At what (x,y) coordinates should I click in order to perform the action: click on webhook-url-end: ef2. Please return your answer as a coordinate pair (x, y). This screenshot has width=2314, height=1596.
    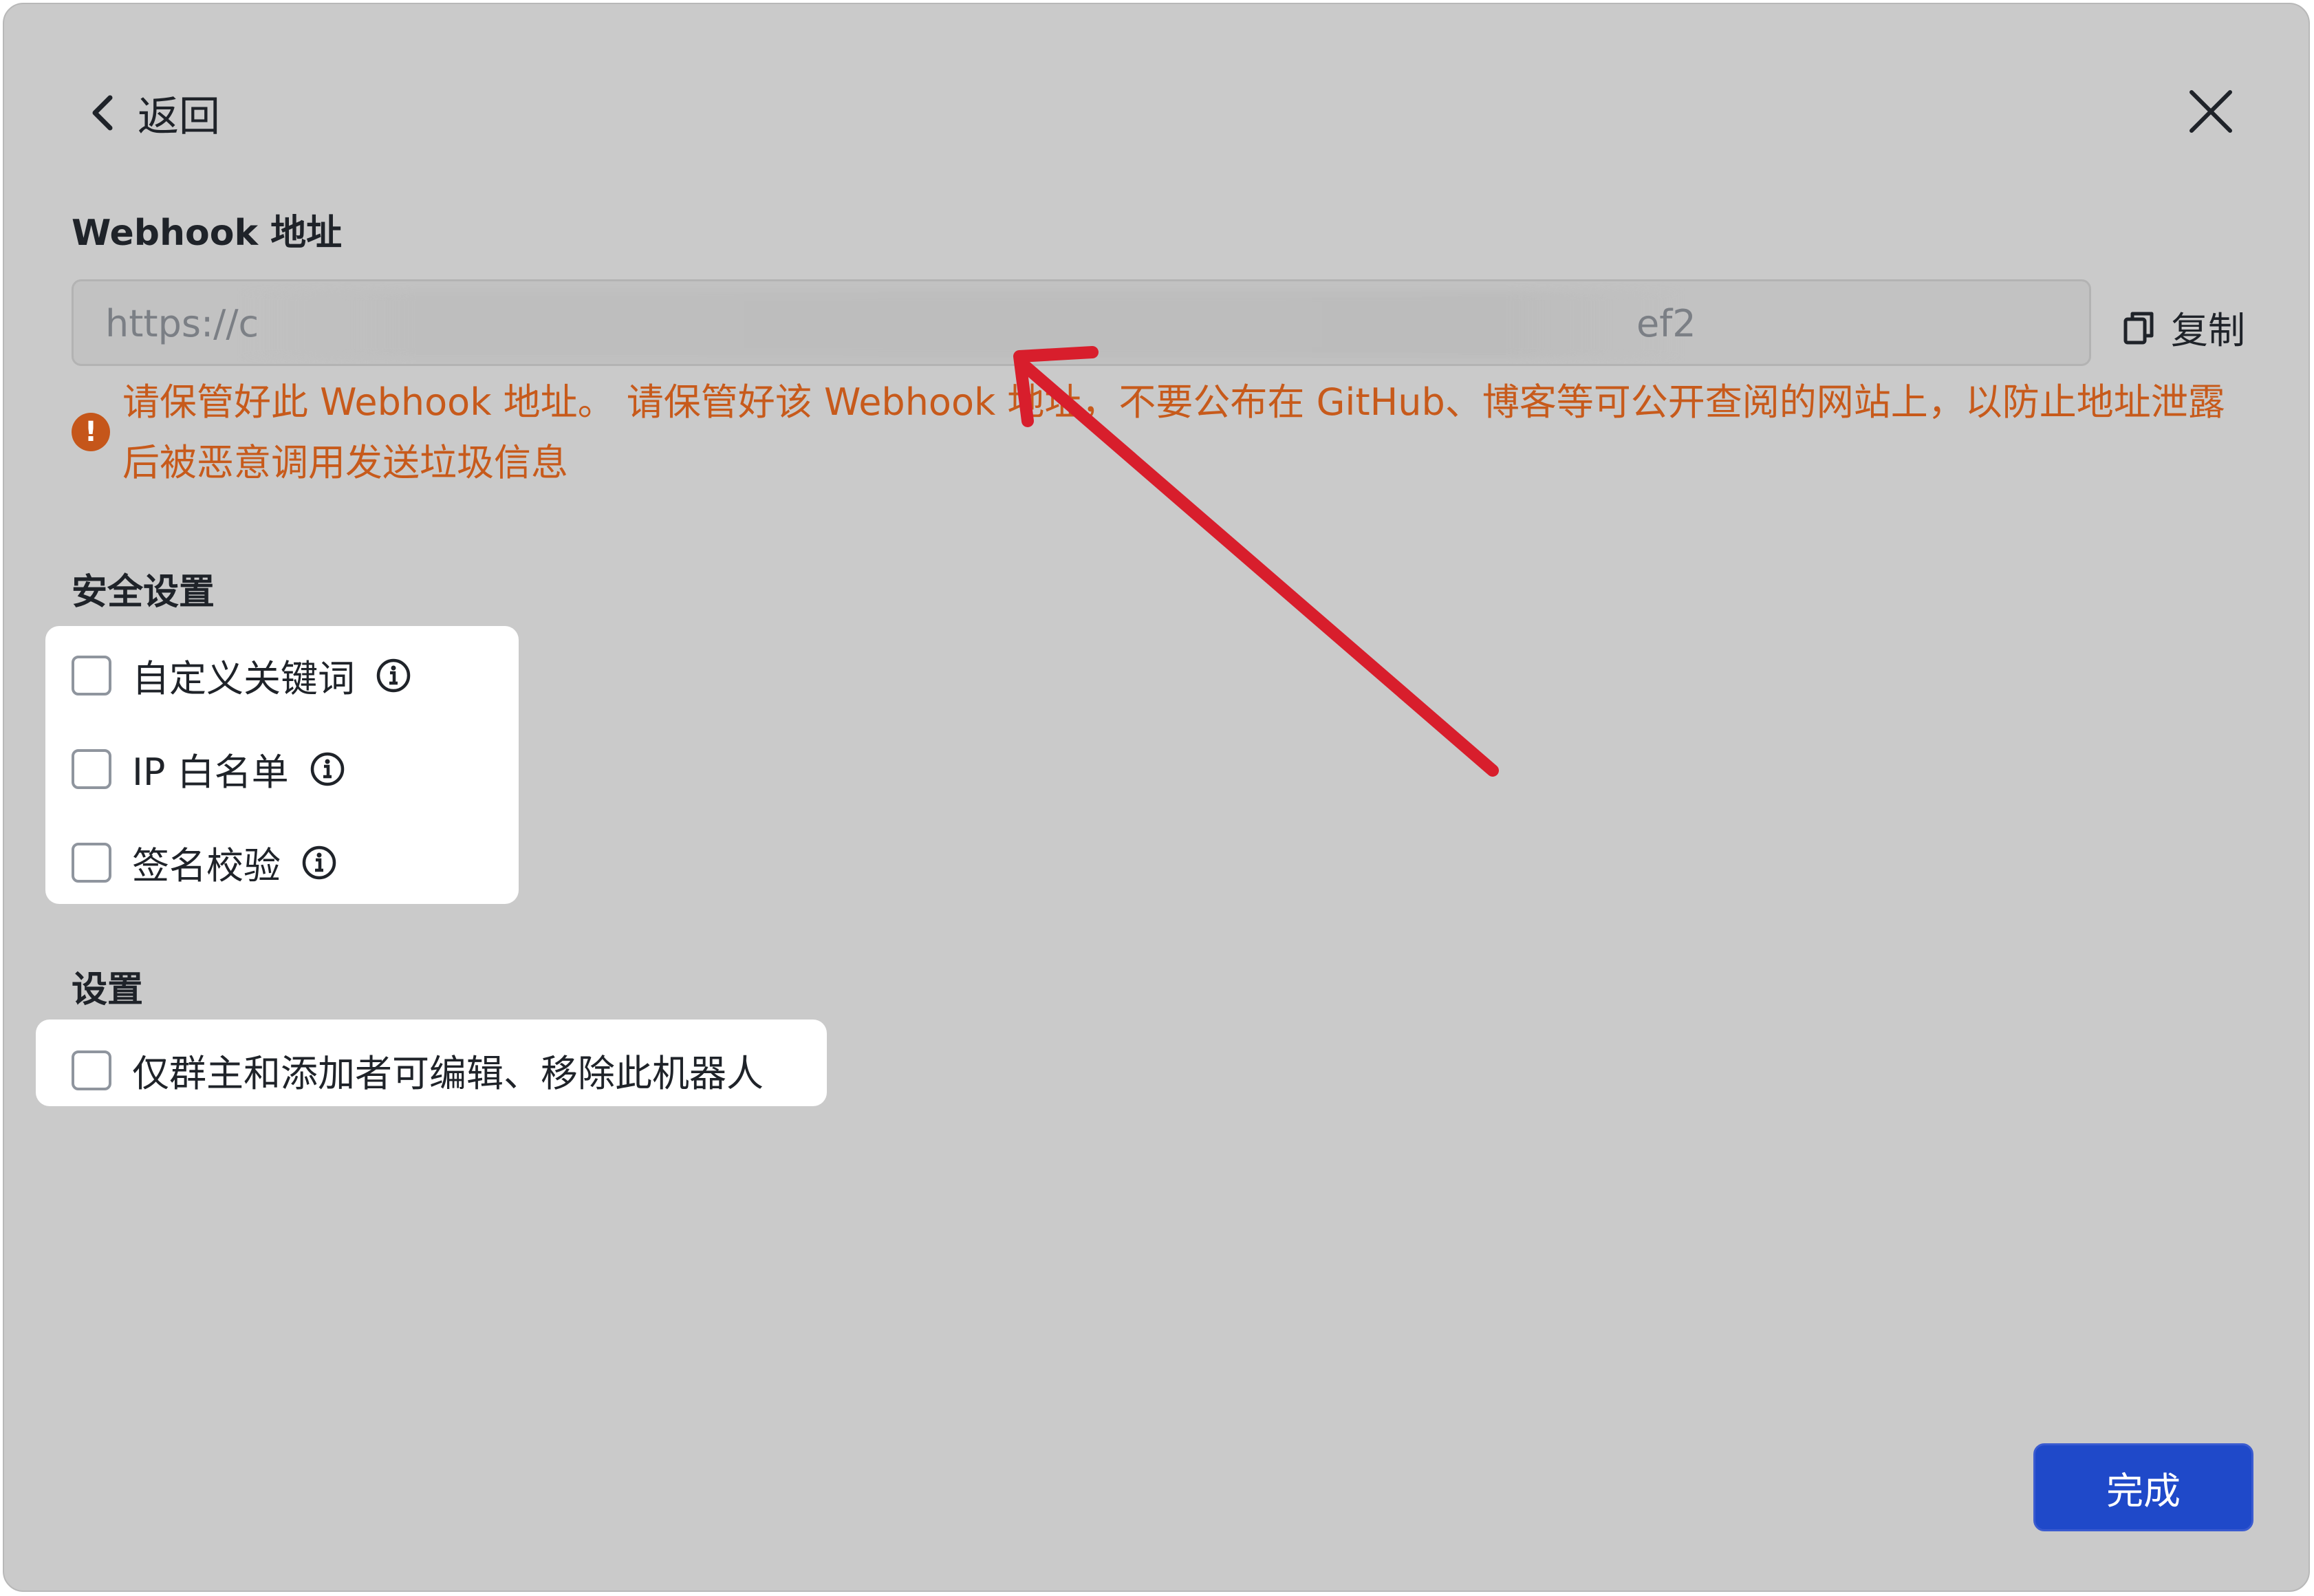
    Looking at the image, I should click on (1666, 323).